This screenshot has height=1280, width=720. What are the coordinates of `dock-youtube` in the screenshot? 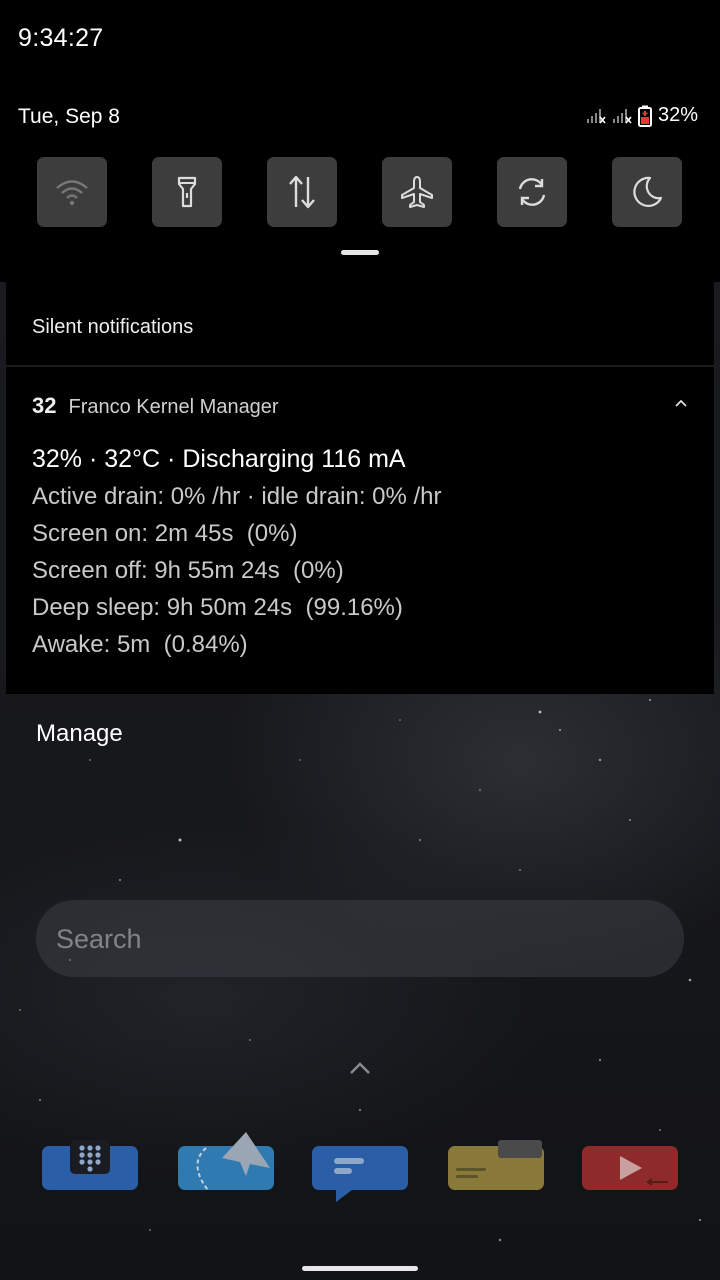 It's located at (630, 1168).